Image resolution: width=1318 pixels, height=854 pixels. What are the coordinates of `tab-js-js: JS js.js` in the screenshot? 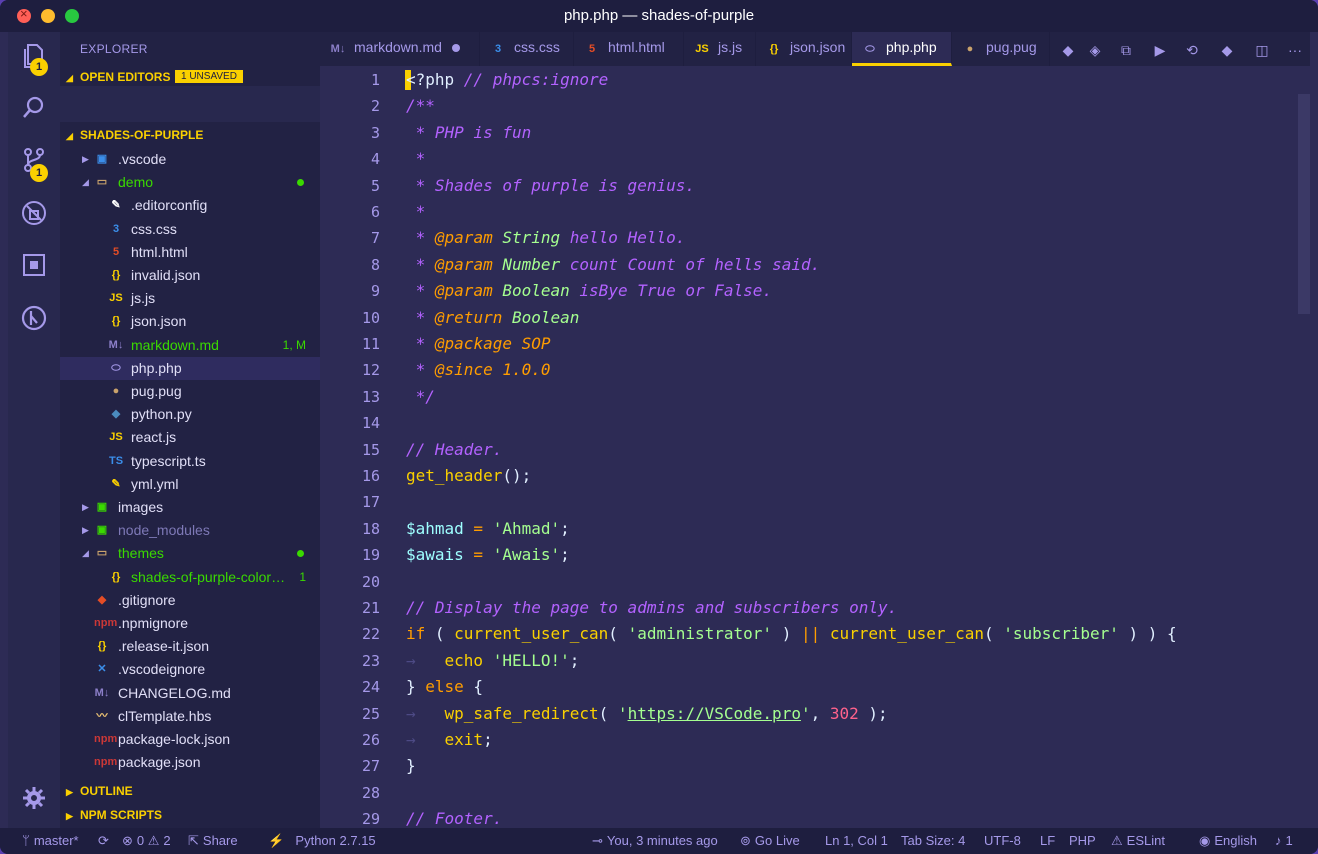 It's located at (720, 49).